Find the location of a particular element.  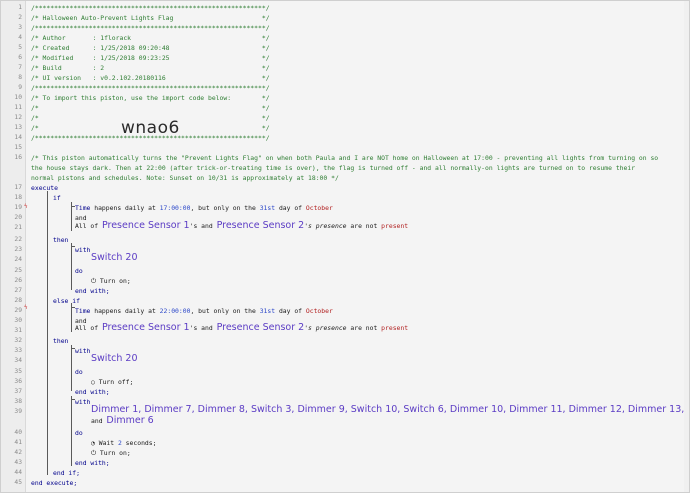

line-number: 44 is located at coordinates (18, 472).